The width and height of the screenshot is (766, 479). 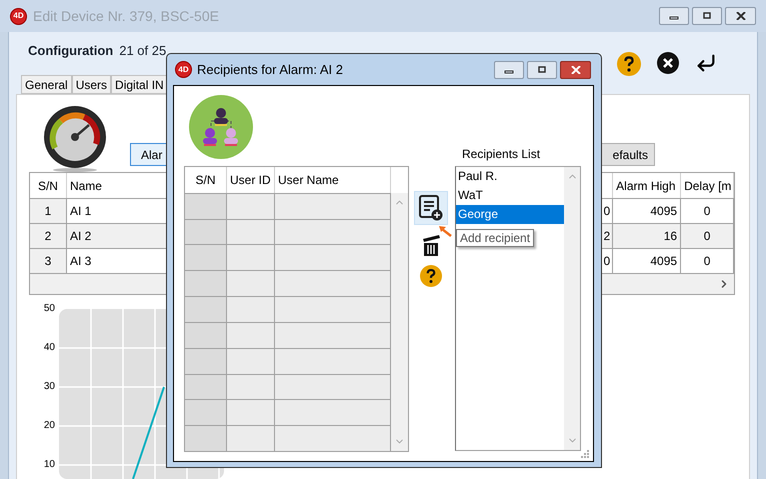 I want to click on table-cell: 3, so click(x=48, y=261).